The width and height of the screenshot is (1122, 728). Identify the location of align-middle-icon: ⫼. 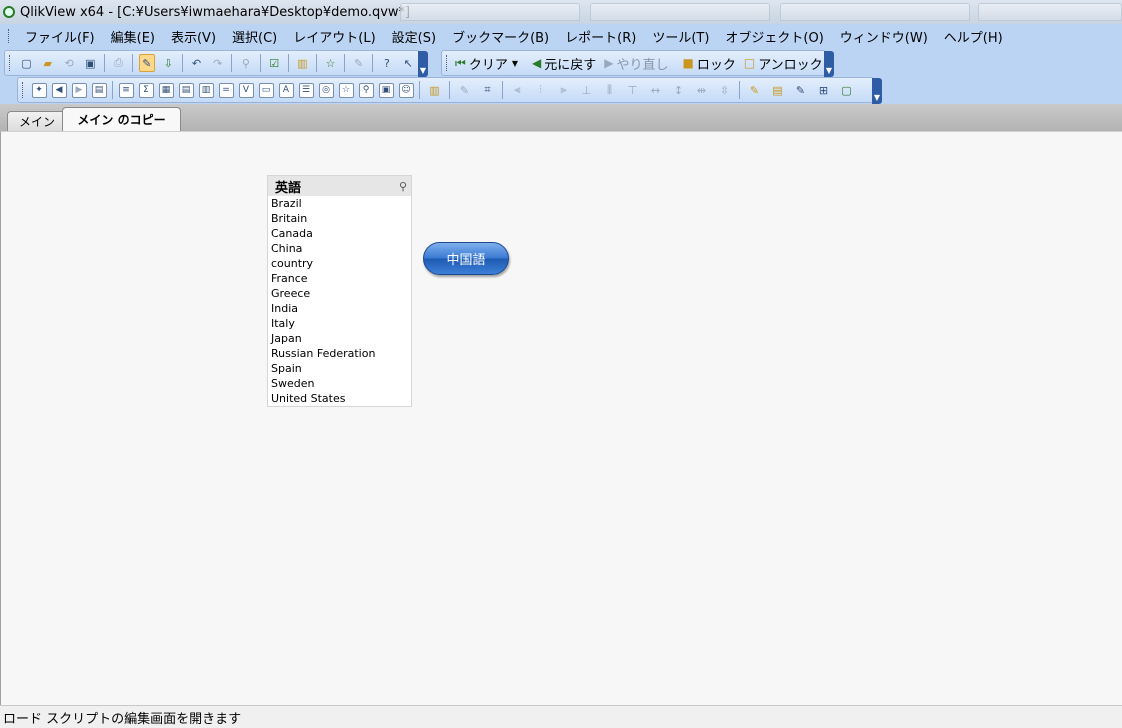
(610, 90).